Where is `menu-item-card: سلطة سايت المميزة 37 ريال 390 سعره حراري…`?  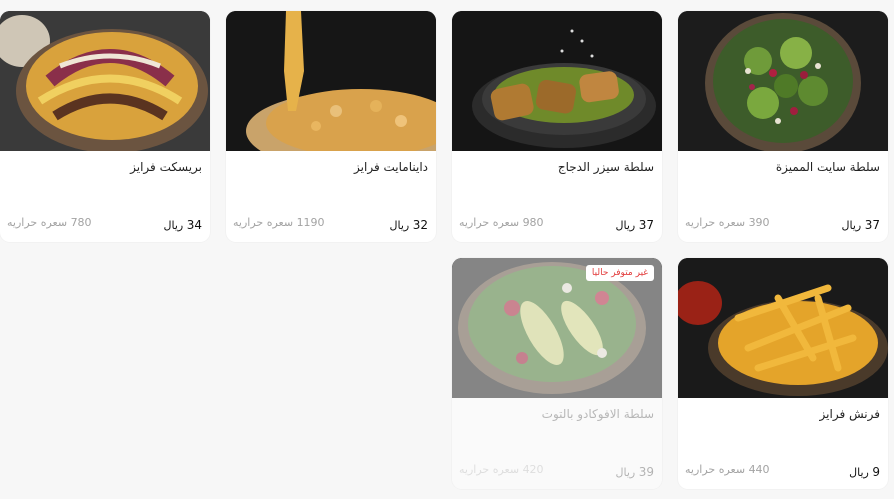
menu-item-card: سلطة سايت المميزة 37 ريال 390 سعره حراري… is located at coordinates (783, 126).